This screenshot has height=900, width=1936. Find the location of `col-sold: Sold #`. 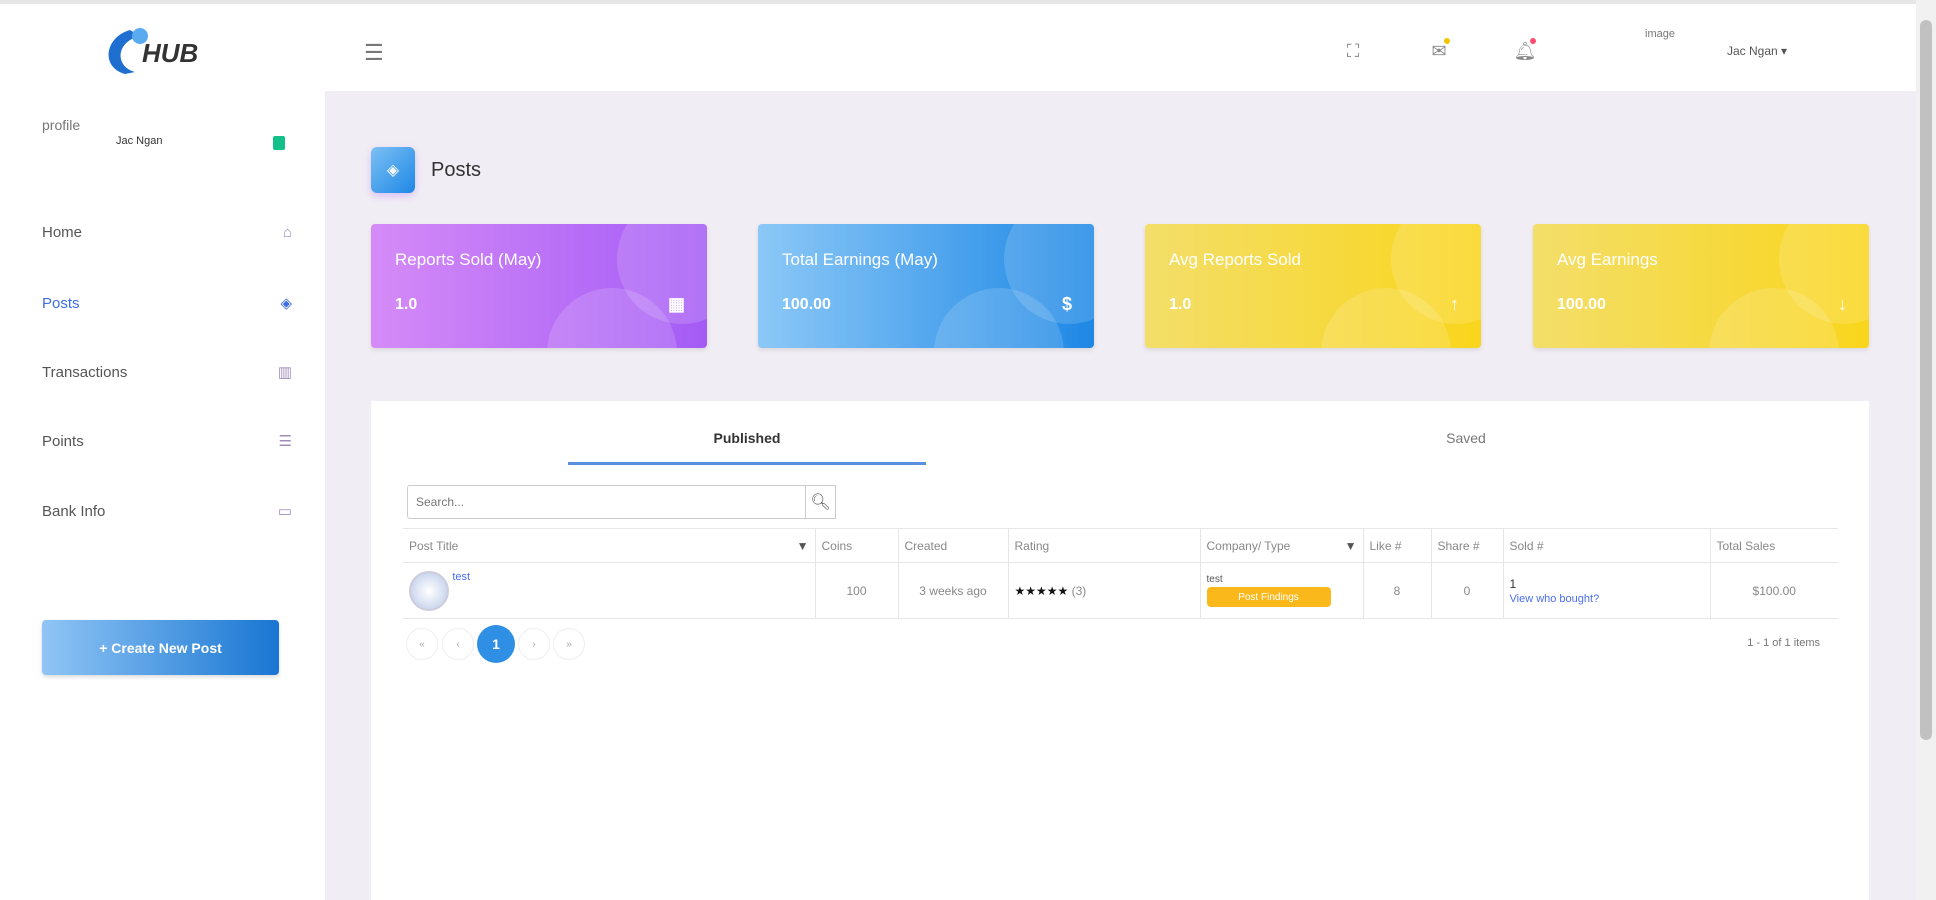

col-sold: Sold # is located at coordinates (1607, 545).